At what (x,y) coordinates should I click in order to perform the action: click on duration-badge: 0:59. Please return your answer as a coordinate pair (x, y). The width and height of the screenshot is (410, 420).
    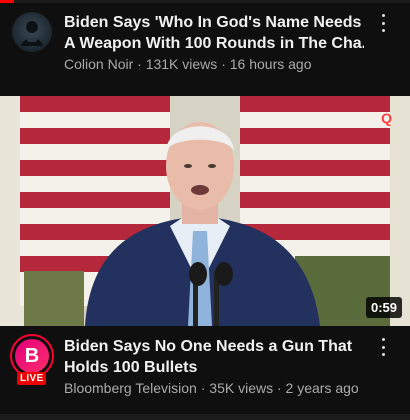
    Looking at the image, I should click on (383, 307).